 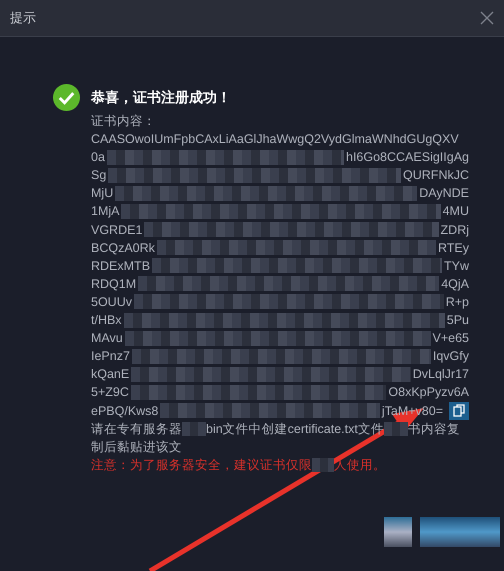 What do you see at coordinates (487, 18) in the screenshot?
I see `close-icon` at bounding box center [487, 18].